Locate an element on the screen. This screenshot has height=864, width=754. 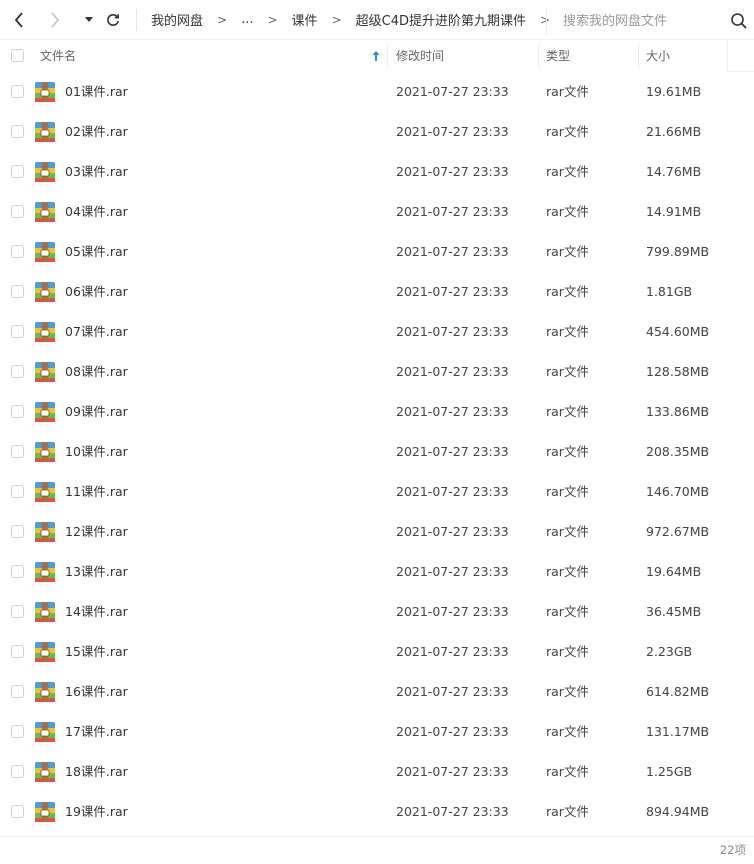
table-row: 19课件.rar 2021-07-27 23:33 rar文件 894.94MB is located at coordinates (377, 812).